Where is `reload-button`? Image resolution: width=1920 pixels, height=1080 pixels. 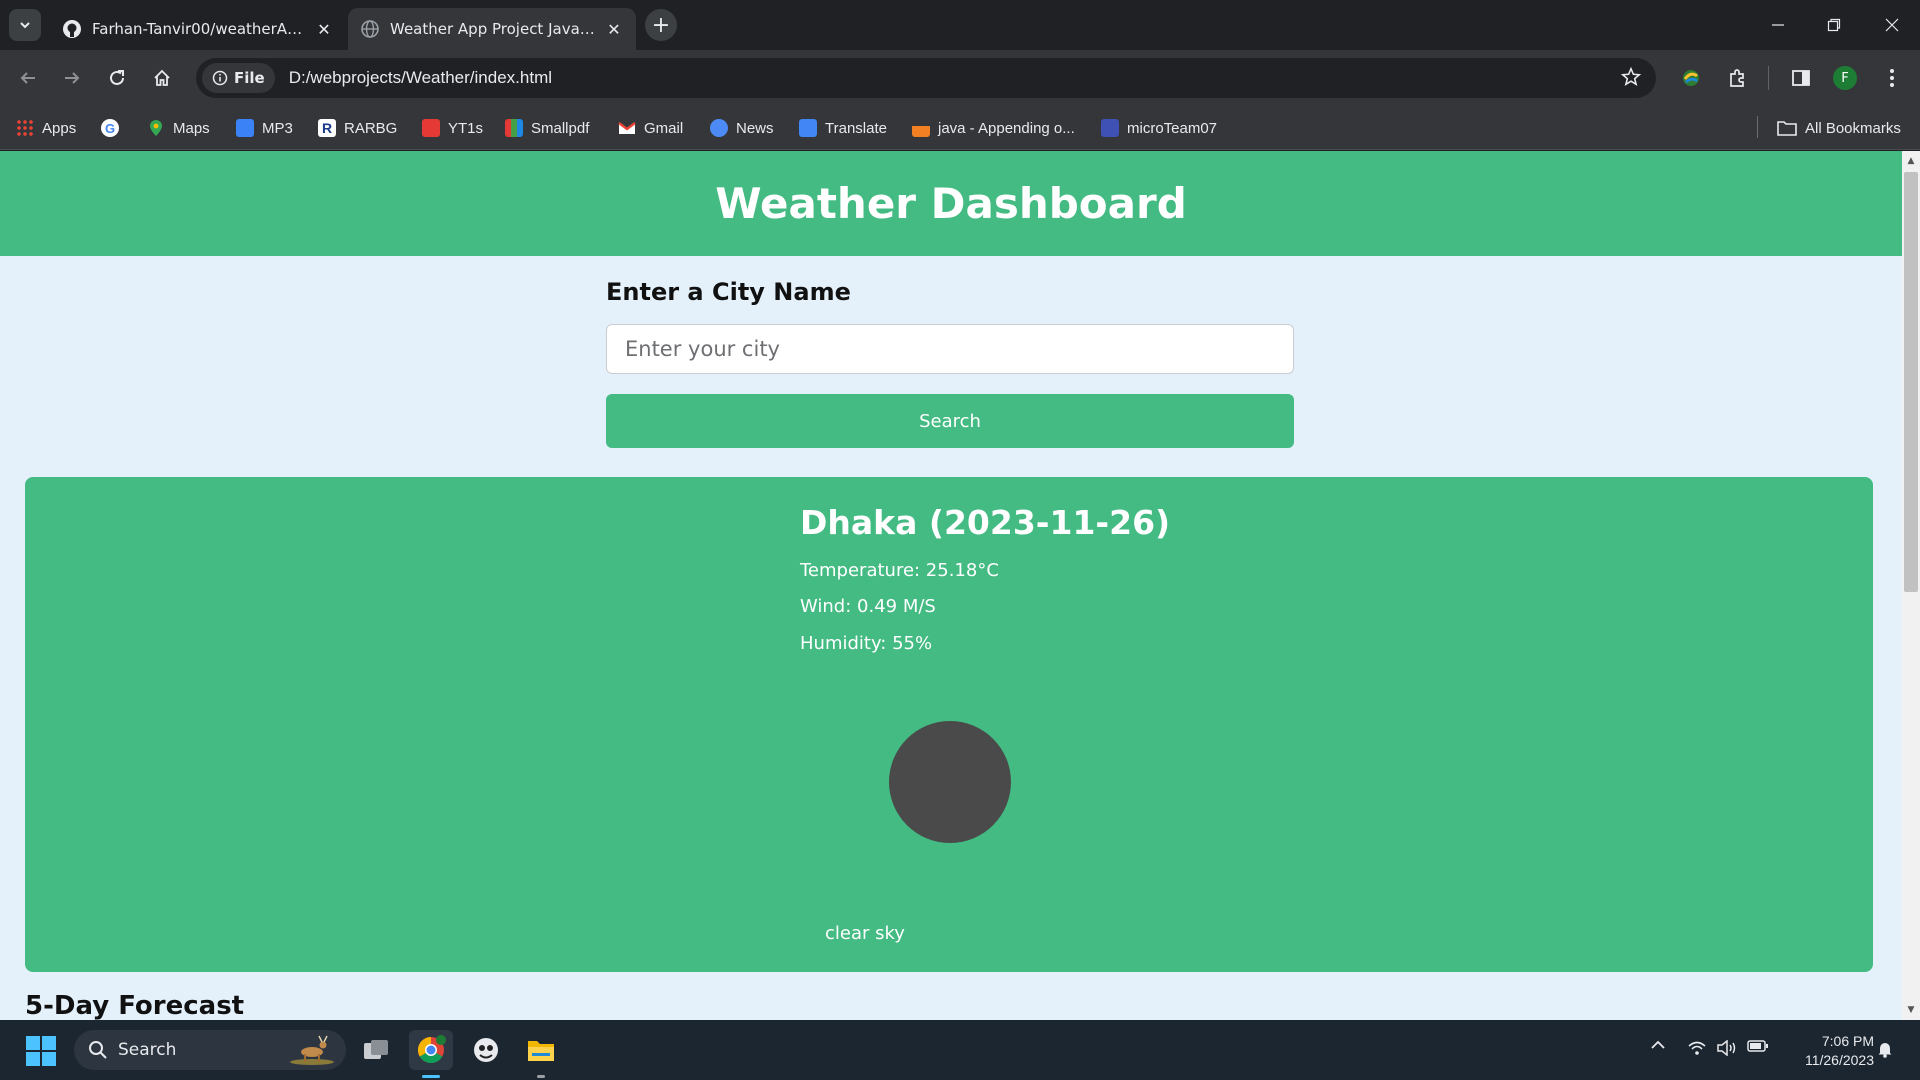 reload-button is located at coordinates (117, 78).